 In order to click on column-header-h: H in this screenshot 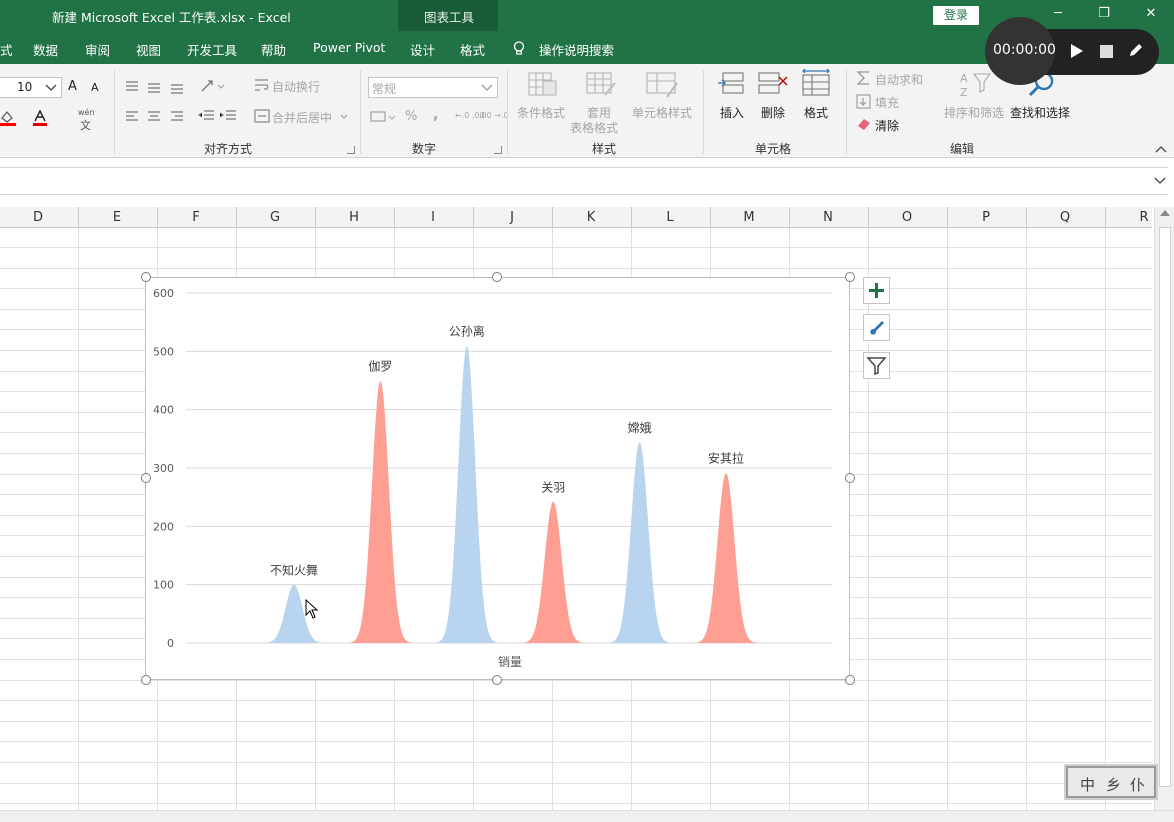, I will do `click(354, 217)`.